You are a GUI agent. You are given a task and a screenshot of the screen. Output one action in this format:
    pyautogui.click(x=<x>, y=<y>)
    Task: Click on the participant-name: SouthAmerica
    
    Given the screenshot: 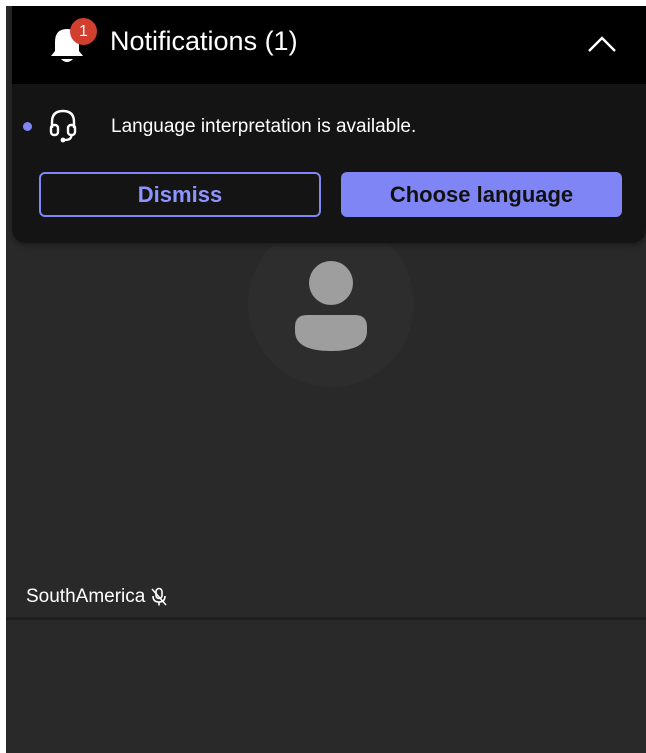 What is the action you would take?
    pyautogui.click(x=86, y=596)
    